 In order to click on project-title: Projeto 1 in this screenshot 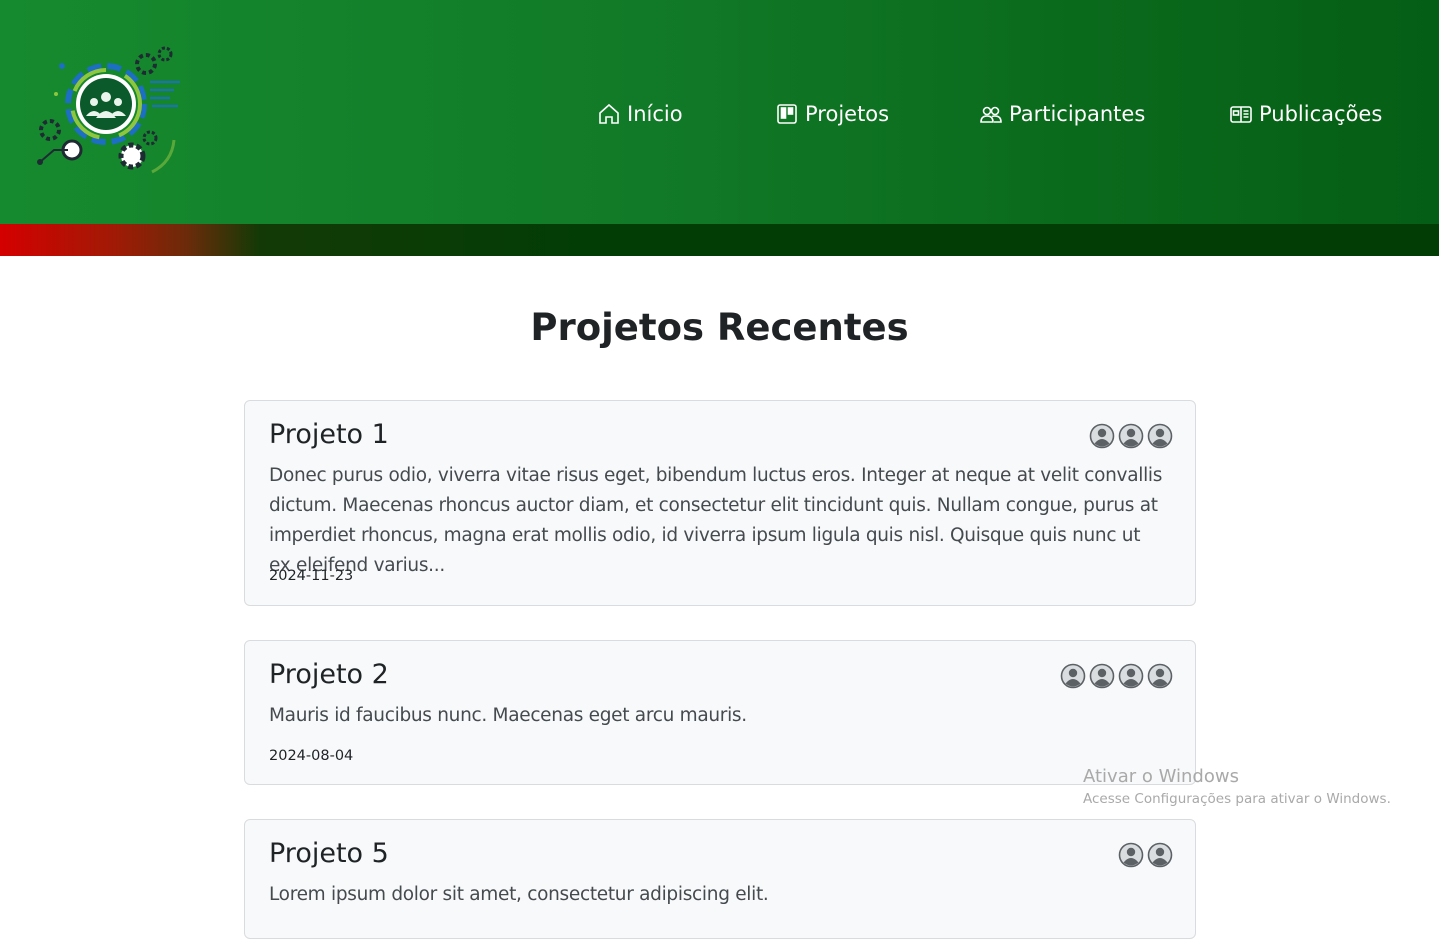, I will do `click(329, 434)`.